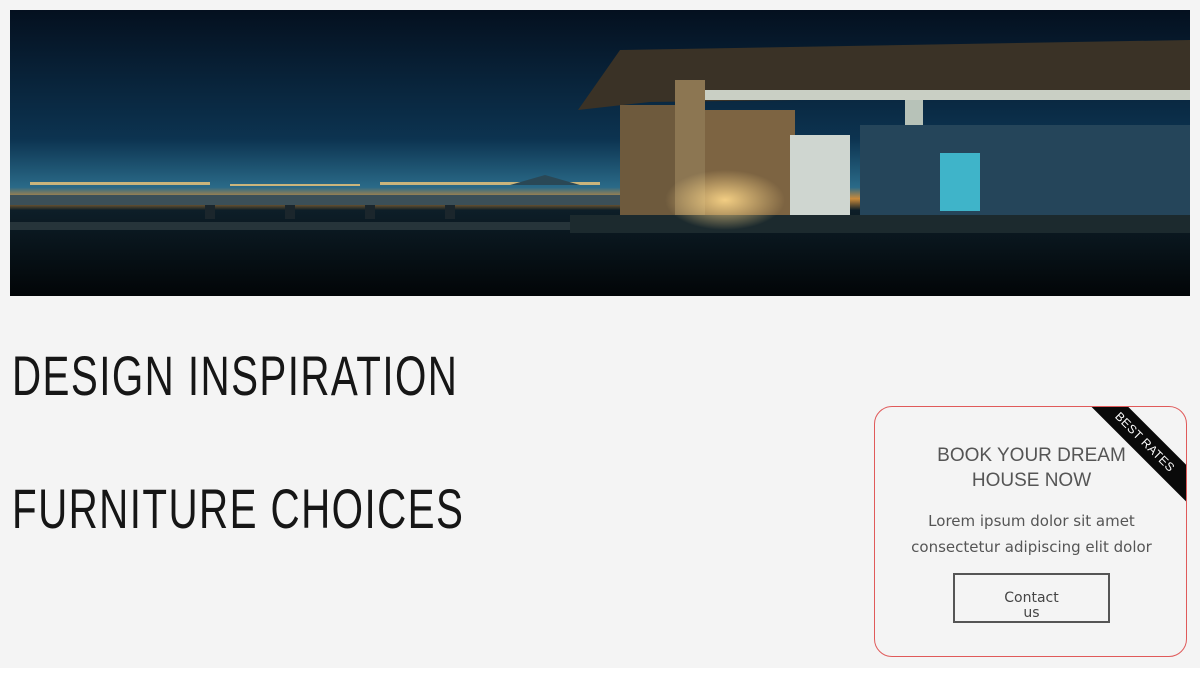 Image resolution: width=1200 pixels, height=693 pixels. What do you see at coordinates (238, 508) in the screenshot?
I see `heading-furniture-choices: FURNITURE CHOICES` at bounding box center [238, 508].